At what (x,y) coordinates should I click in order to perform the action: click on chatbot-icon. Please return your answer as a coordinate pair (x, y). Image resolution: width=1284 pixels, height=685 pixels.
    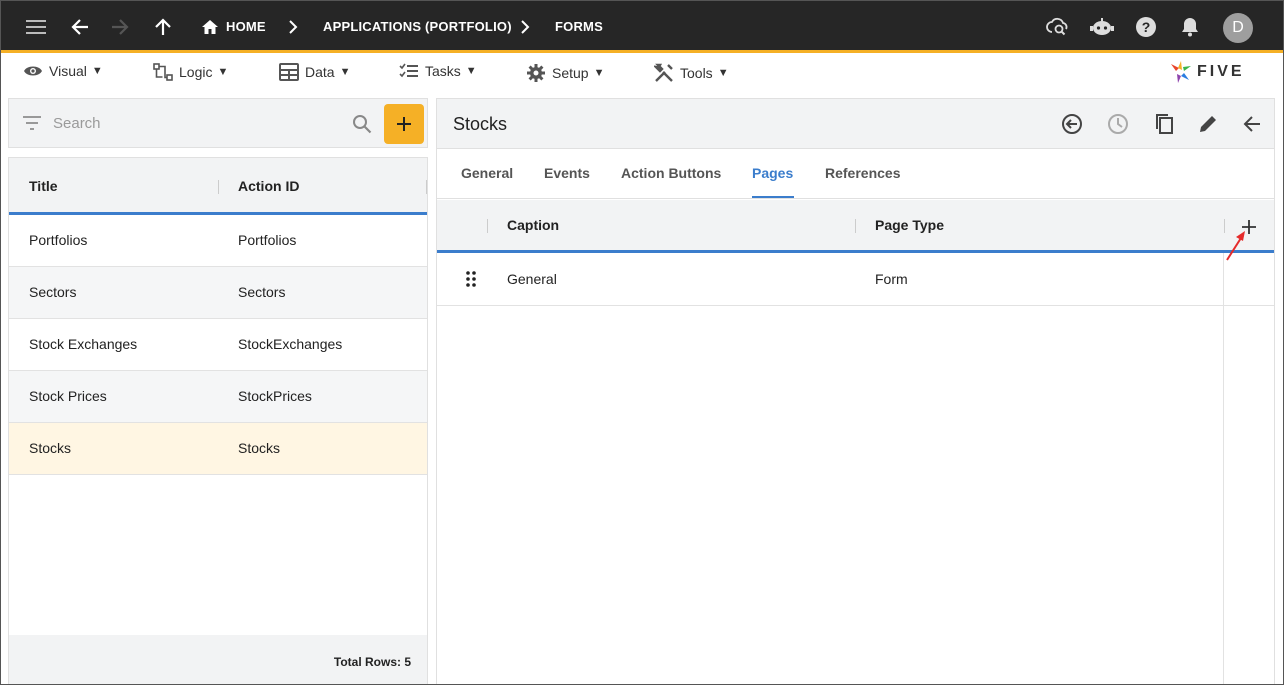
    Looking at the image, I should click on (1102, 27).